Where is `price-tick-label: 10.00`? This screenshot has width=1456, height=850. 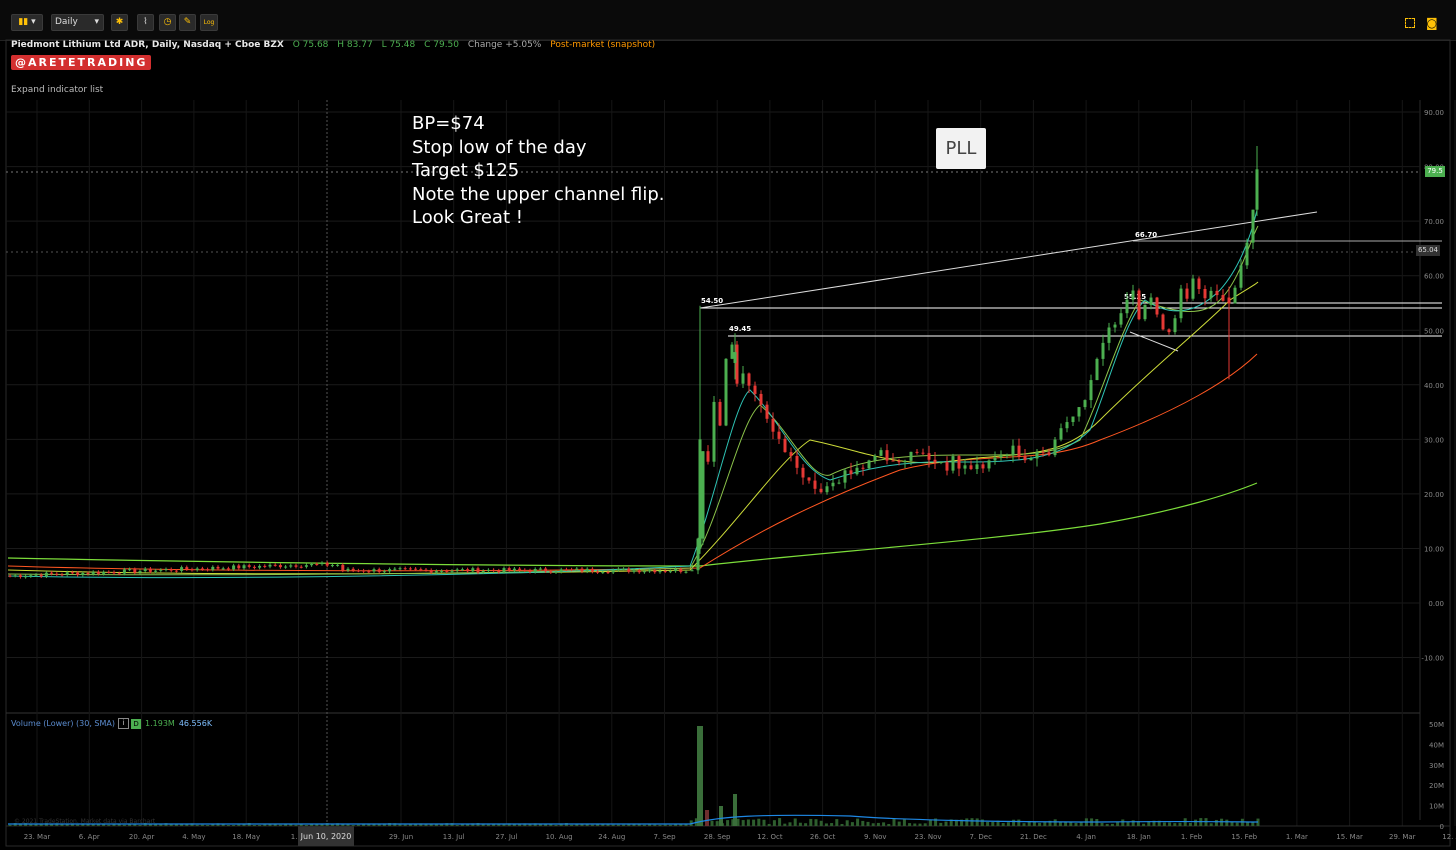
price-tick-label: 10.00 is located at coordinates (1434, 549).